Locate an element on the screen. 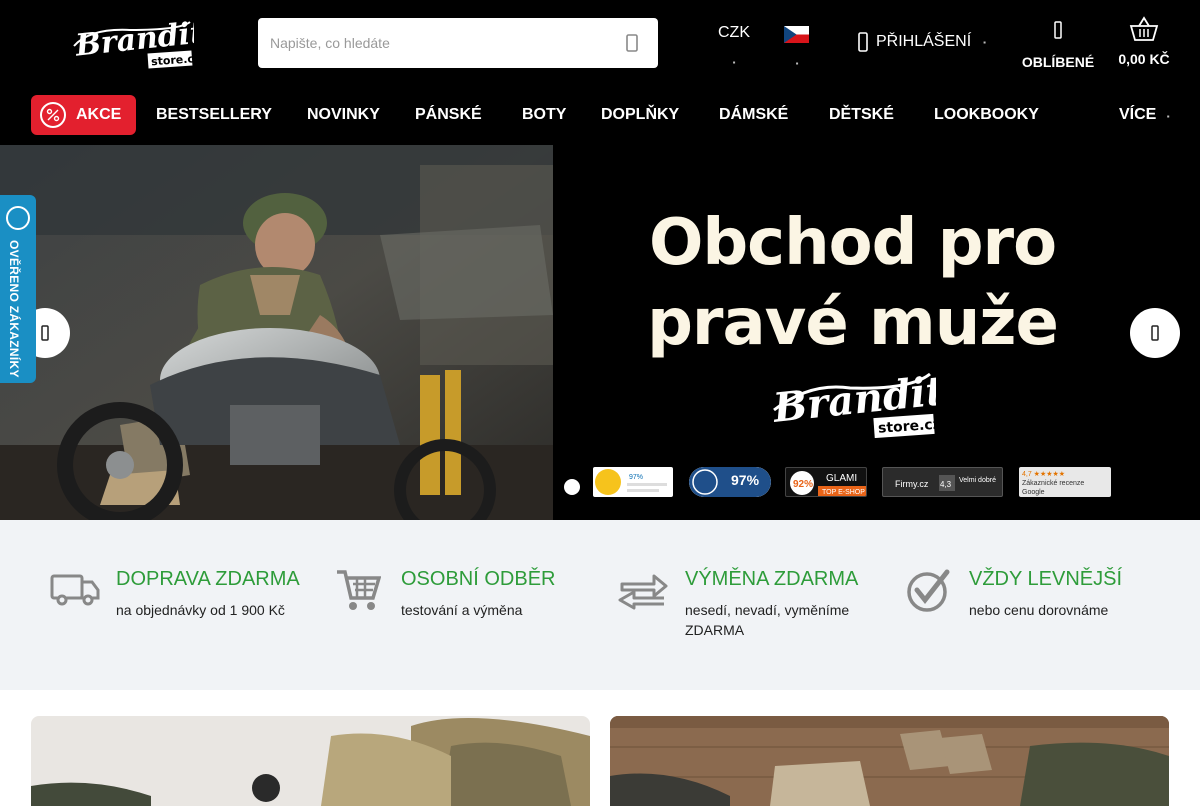 This screenshot has height=806, width=1200. firmy-rating-text: Velmi dobré is located at coordinates (977, 480).